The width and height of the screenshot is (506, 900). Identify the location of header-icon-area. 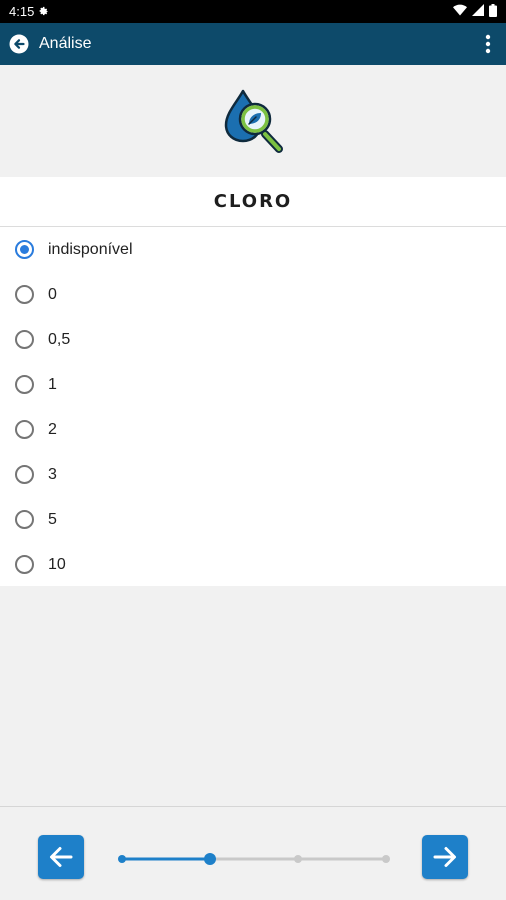
(253, 121).